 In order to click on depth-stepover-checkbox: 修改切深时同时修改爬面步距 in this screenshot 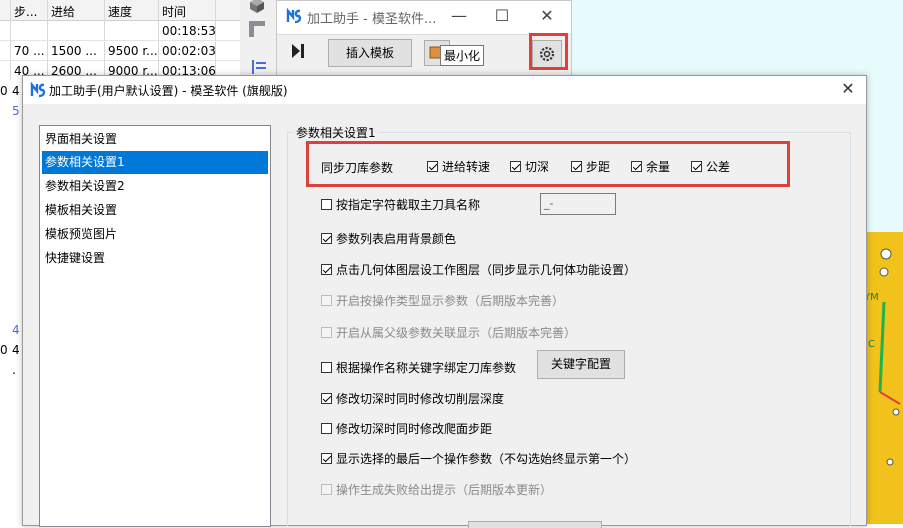, I will do `click(406, 428)`.